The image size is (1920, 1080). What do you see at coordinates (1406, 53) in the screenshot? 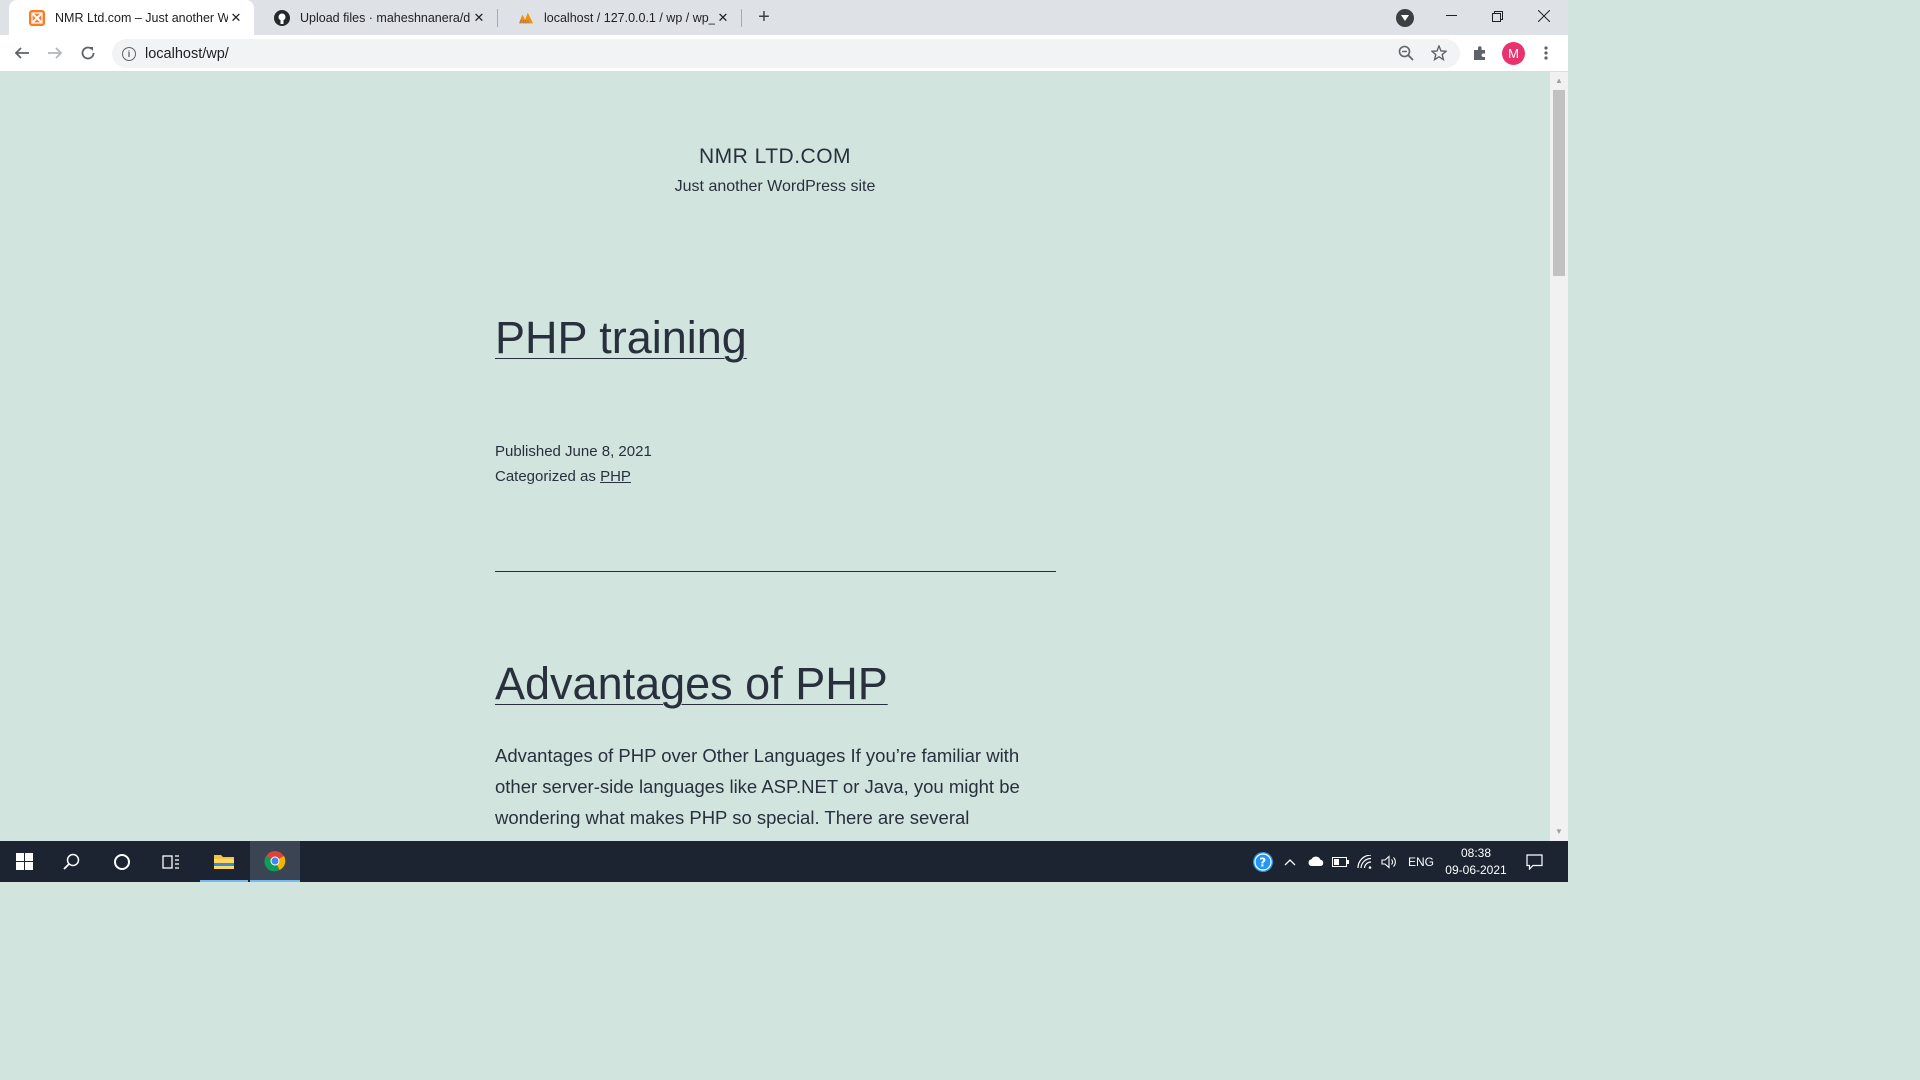
I see `zoom-icon` at bounding box center [1406, 53].